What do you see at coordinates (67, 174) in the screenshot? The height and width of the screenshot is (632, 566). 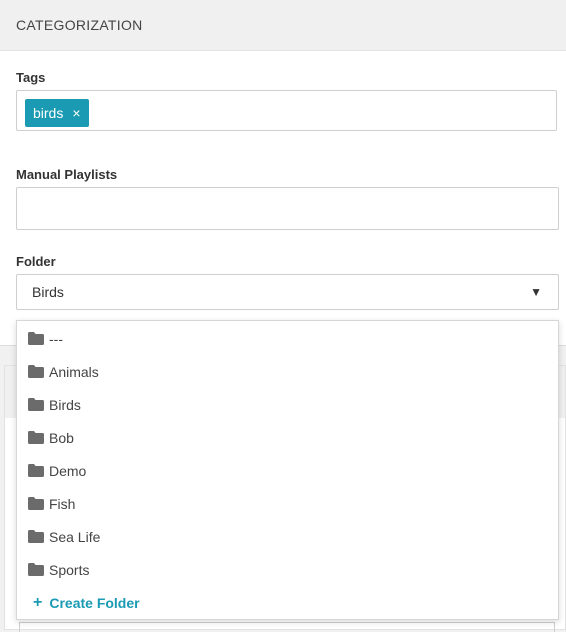 I see `playlists-label: Manual Playlists` at bounding box center [67, 174].